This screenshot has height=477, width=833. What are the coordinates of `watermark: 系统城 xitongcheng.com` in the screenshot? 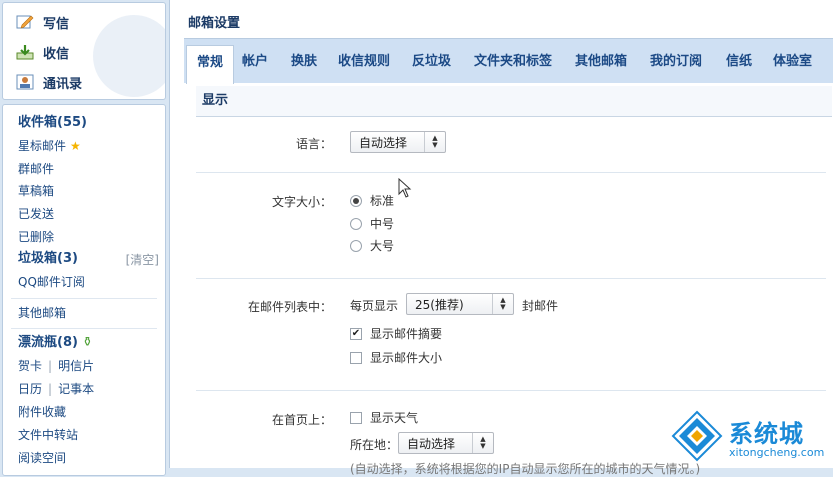 It's located at (750, 436).